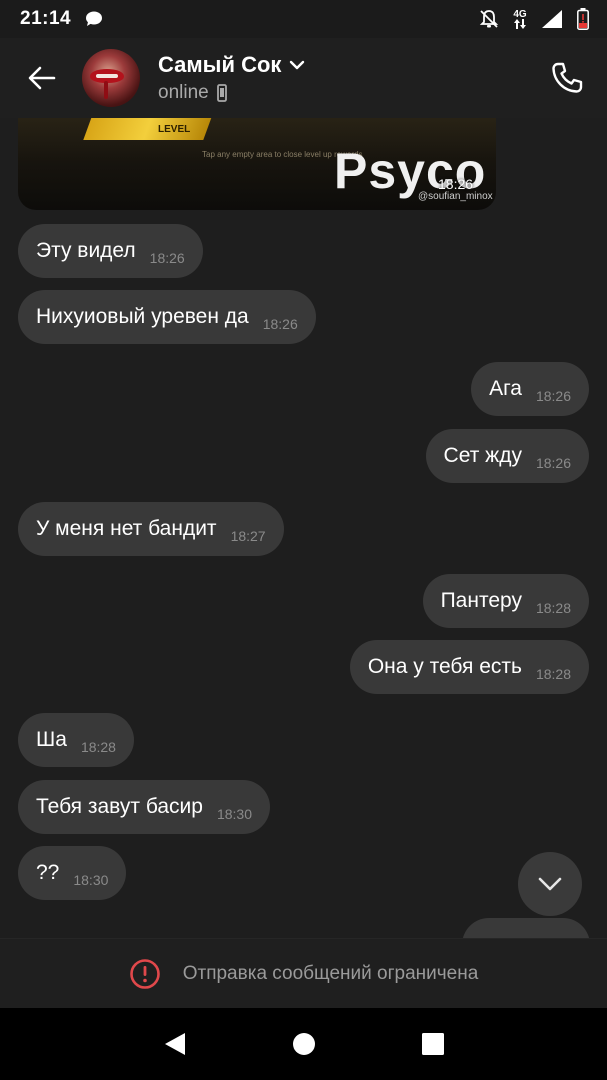 The width and height of the screenshot is (607, 1080). What do you see at coordinates (48, 872) in the screenshot?
I see `message-text: ??` at bounding box center [48, 872].